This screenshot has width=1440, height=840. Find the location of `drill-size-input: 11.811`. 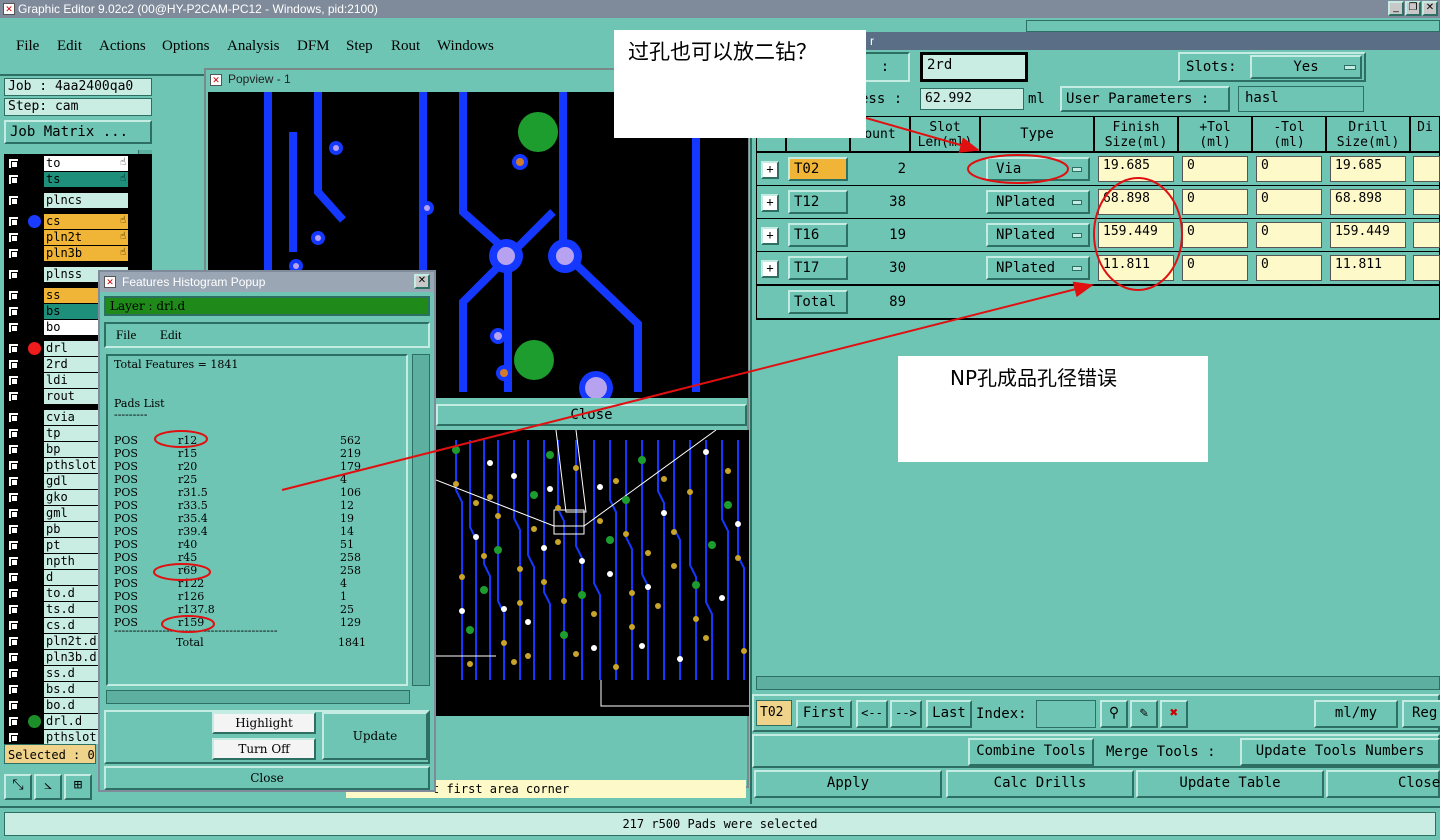

drill-size-input: 11.811 is located at coordinates (1368, 268).